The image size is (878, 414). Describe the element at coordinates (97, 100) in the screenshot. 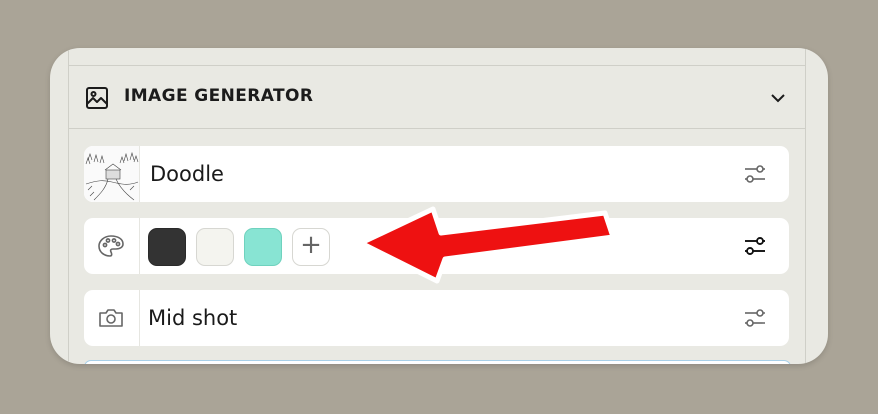

I see `image-icon` at that location.